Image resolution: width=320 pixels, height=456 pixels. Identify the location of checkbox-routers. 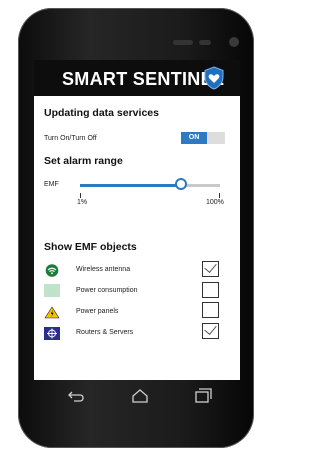
(210, 330).